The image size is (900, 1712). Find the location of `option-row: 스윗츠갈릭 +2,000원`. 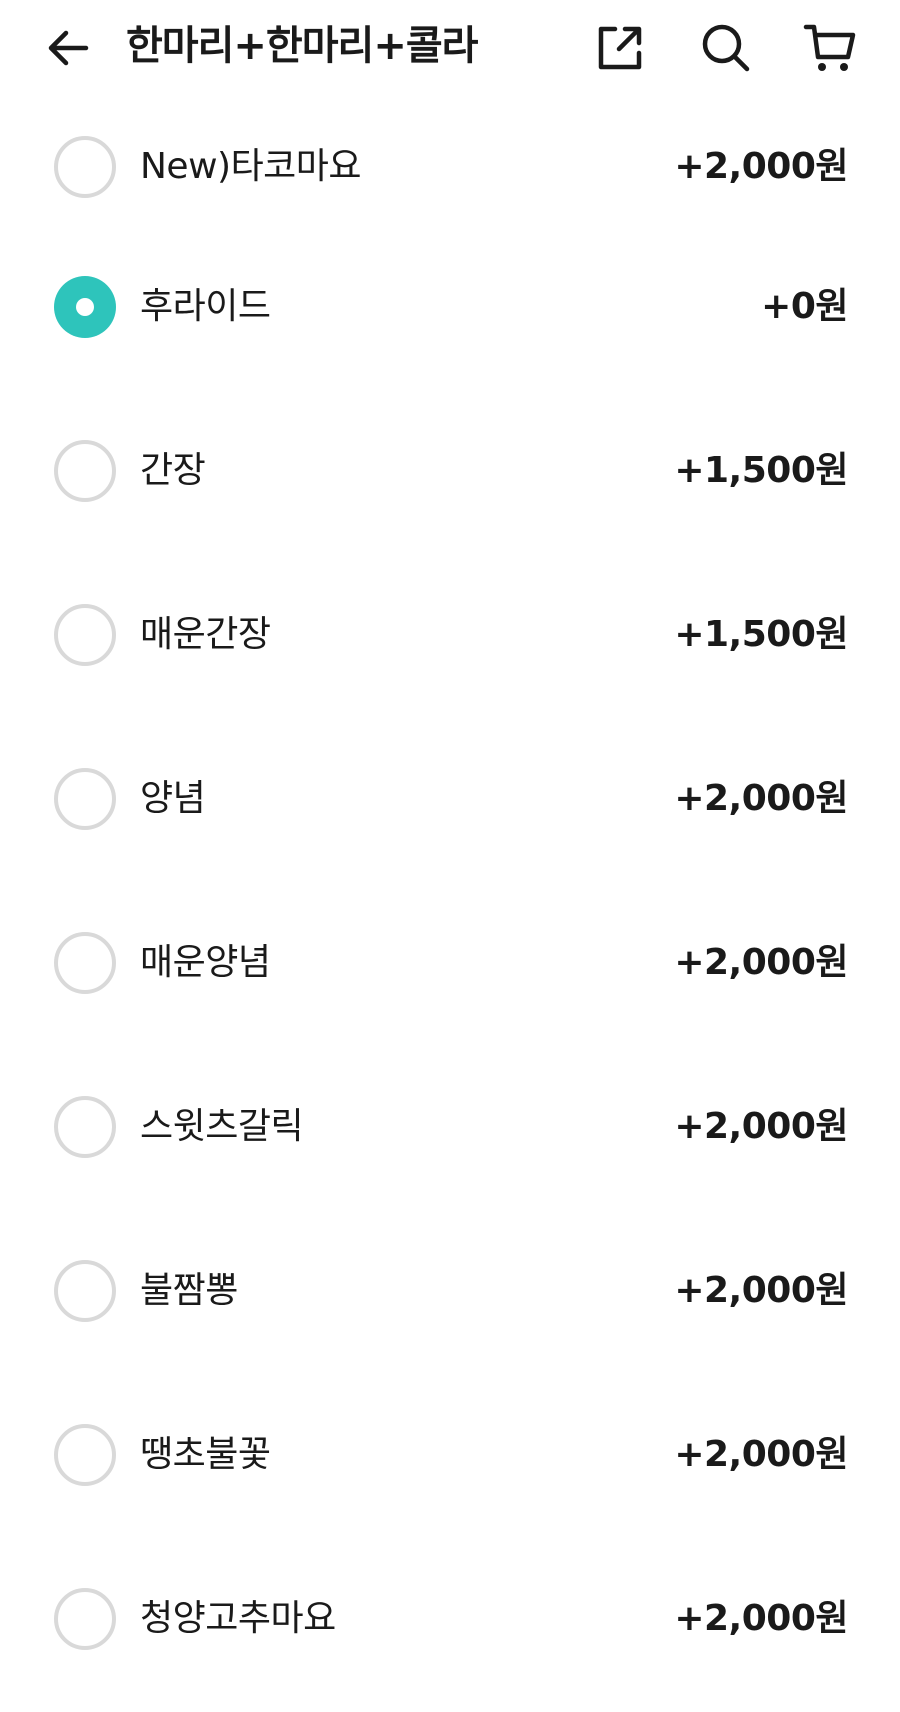

option-row: 스윗츠갈릭 +2,000원 is located at coordinates (450, 1138).